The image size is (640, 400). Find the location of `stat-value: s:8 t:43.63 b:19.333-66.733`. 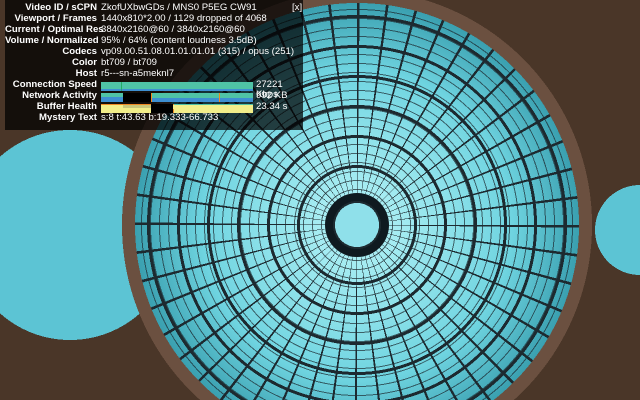

stat-value: s:8 t:43.63 b:19.333-66.733 is located at coordinates (160, 117).